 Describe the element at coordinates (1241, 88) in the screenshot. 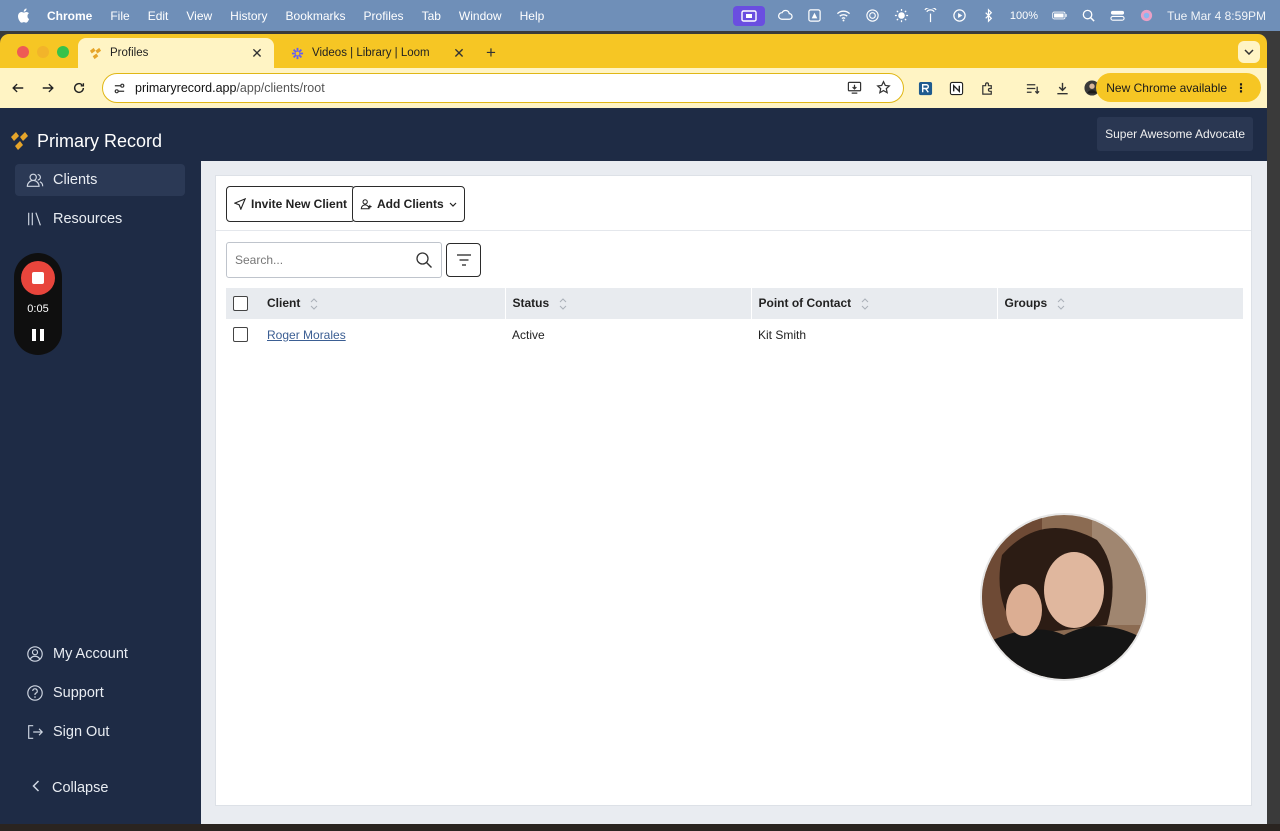

I see `more-options-icon: ⋮` at that location.